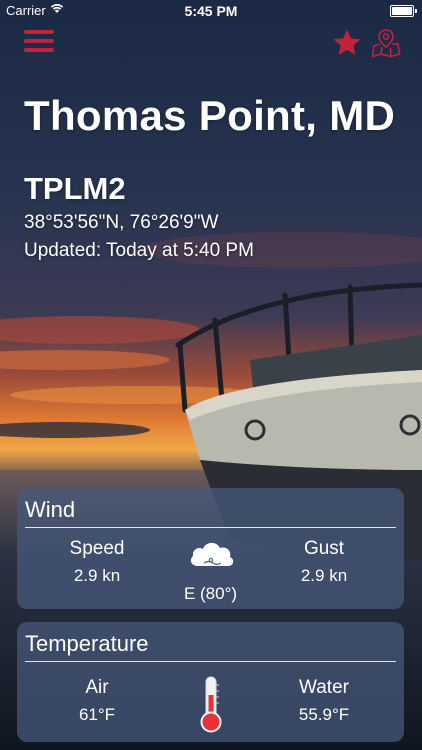 Image resolution: width=422 pixels, height=750 pixels. I want to click on updated-timestamp: Updated: Today at 5:40 PM, so click(139, 250).